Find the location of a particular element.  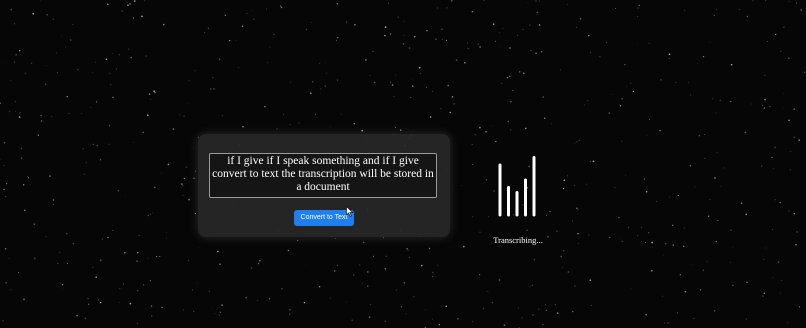

convert-to-text-button: Convert to Text is located at coordinates (324, 218).